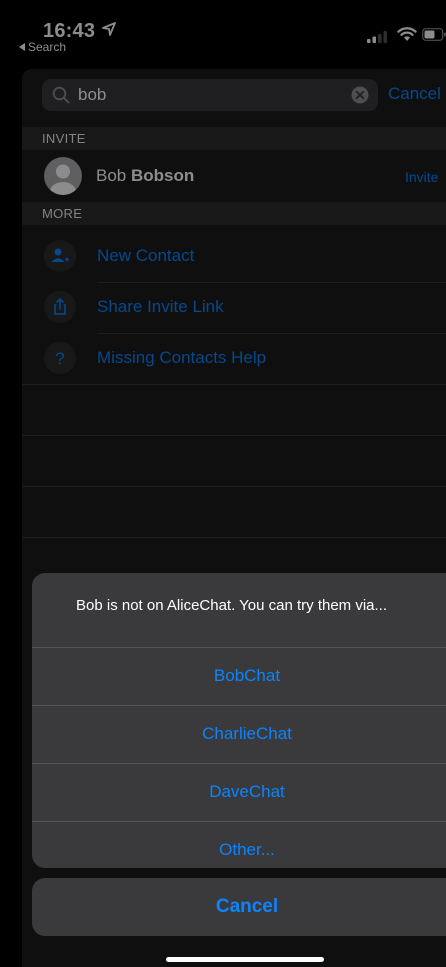 The image size is (446, 967). I want to click on option-charliechat-button: CharlieChat, so click(239, 734).